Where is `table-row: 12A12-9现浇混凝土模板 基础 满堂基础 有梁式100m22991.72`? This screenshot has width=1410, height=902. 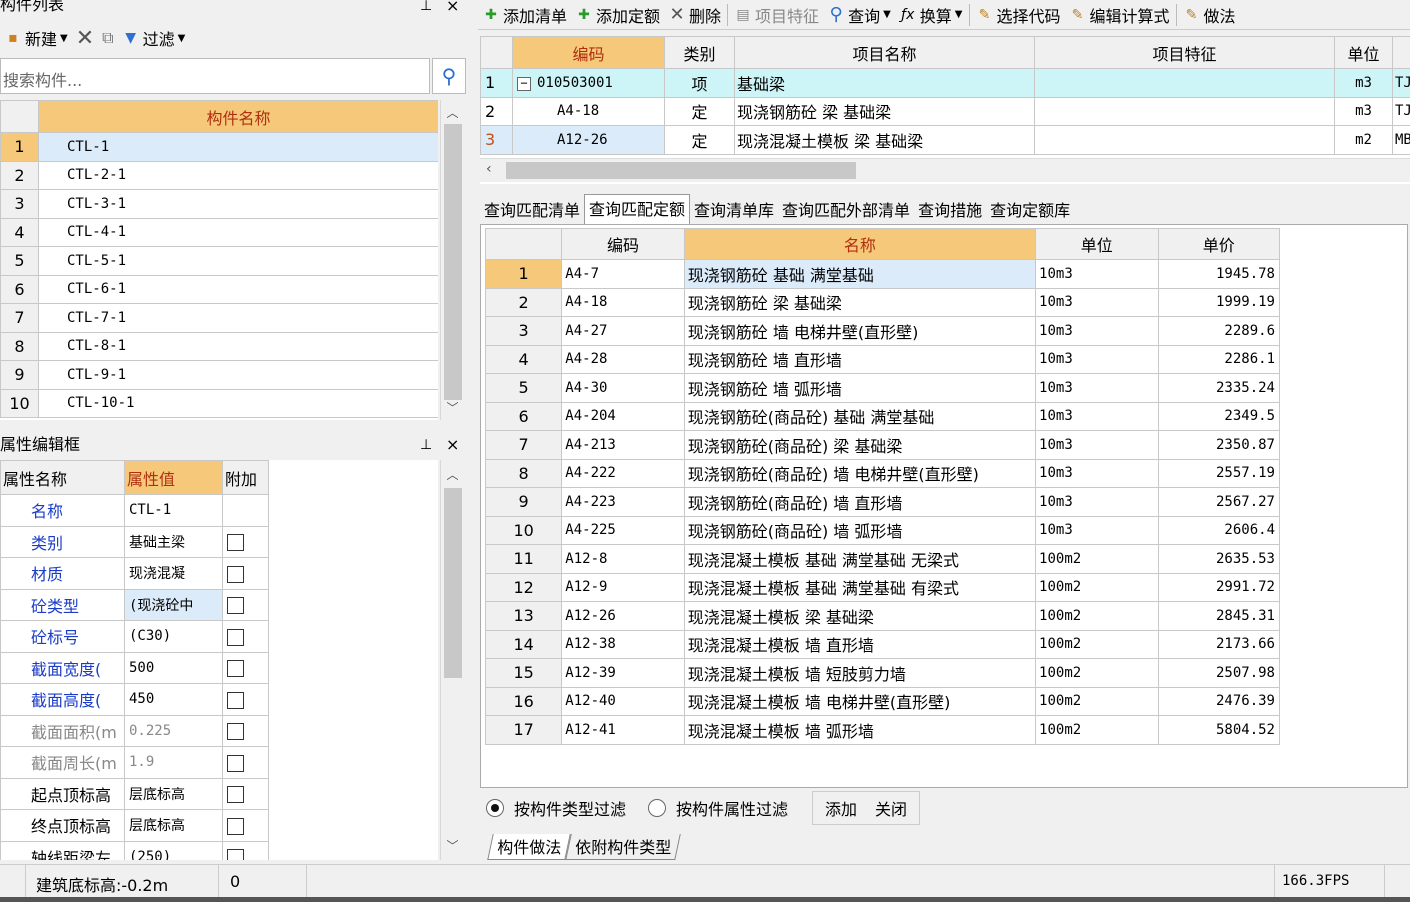 table-row: 12A12-9现浇混凝土模板 基础 满堂基础 有梁式100m22991.72 is located at coordinates (883, 587).